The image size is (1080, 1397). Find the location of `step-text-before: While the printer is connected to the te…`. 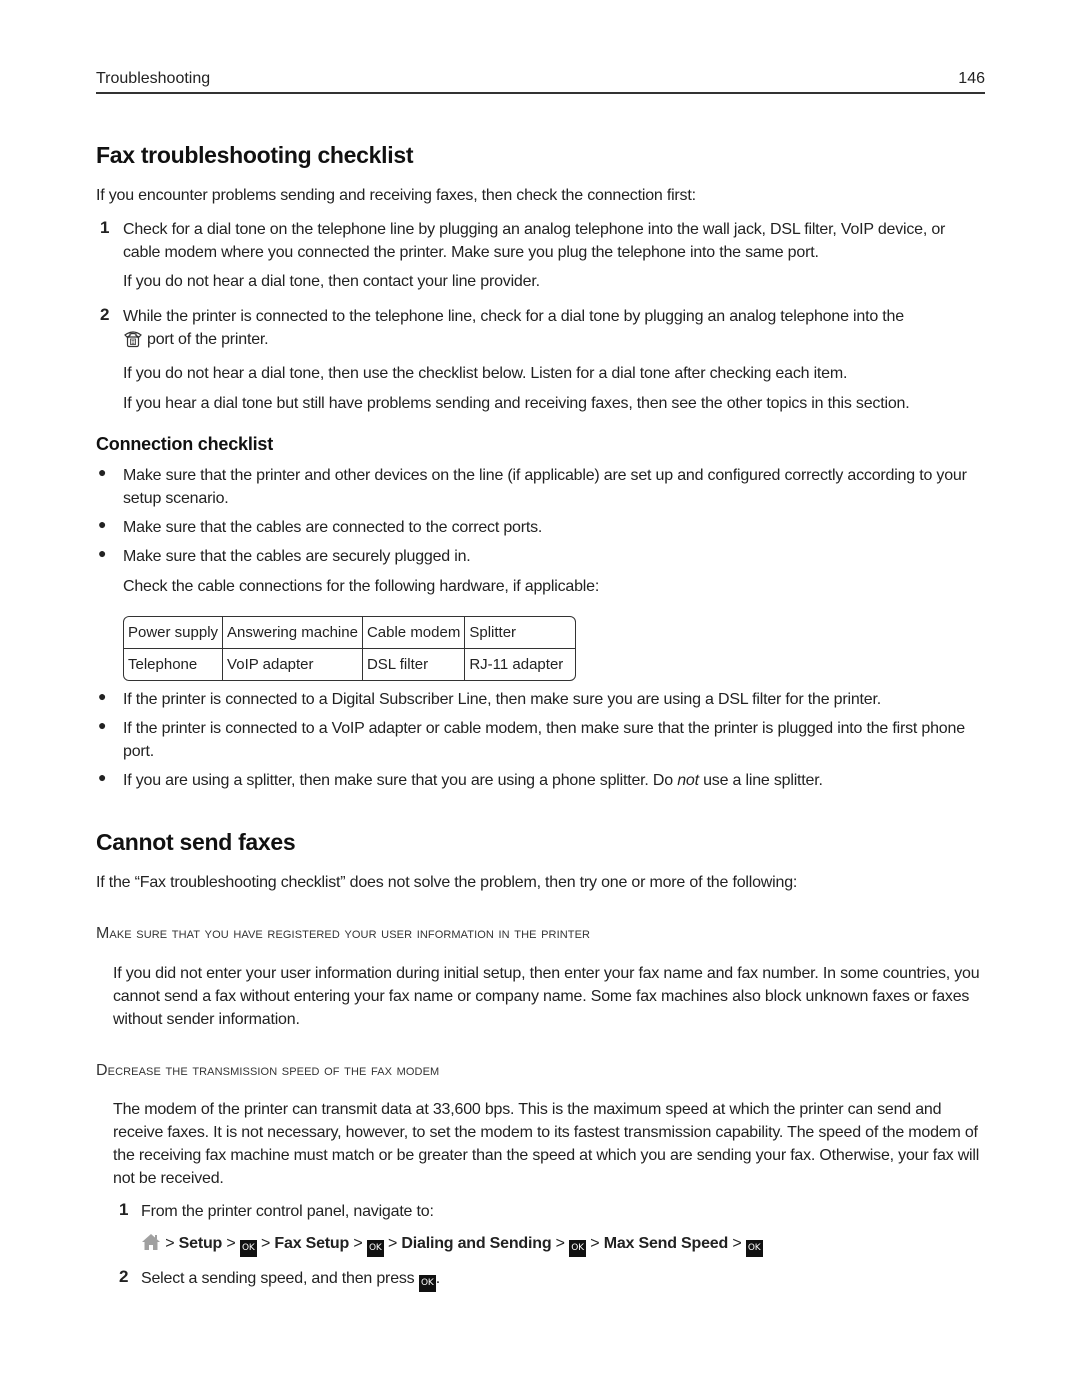

step-text-before: While the printer is connected to the te… is located at coordinates (513, 316).